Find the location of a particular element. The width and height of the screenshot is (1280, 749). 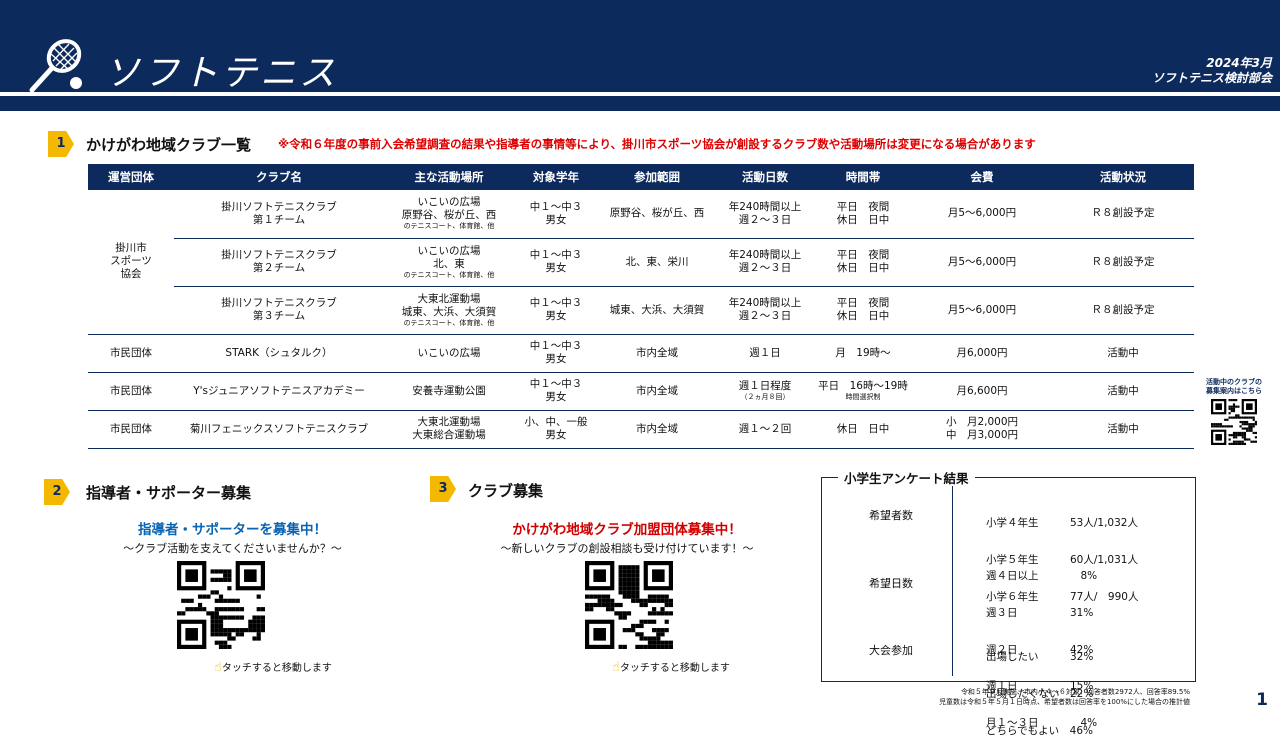

club-cell: STARK（シュタルク） is located at coordinates (279, 353).